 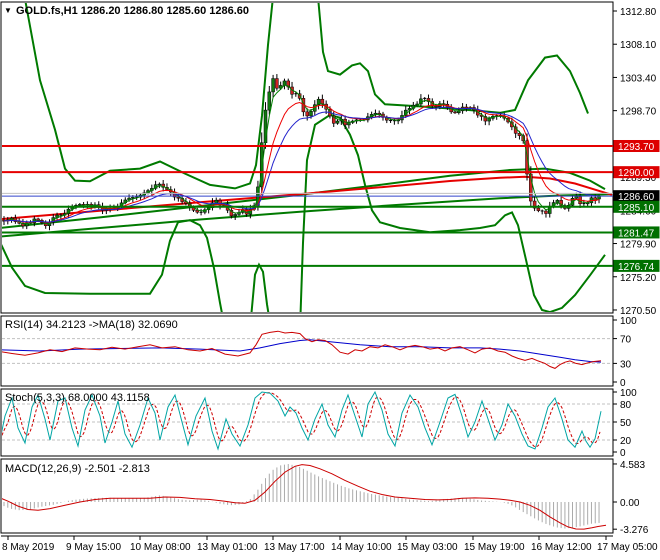 What do you see at coordinates (227, 547) in the screenshot?
I see `time-label: 13 May 01:00` at bounding box center [227, 547].